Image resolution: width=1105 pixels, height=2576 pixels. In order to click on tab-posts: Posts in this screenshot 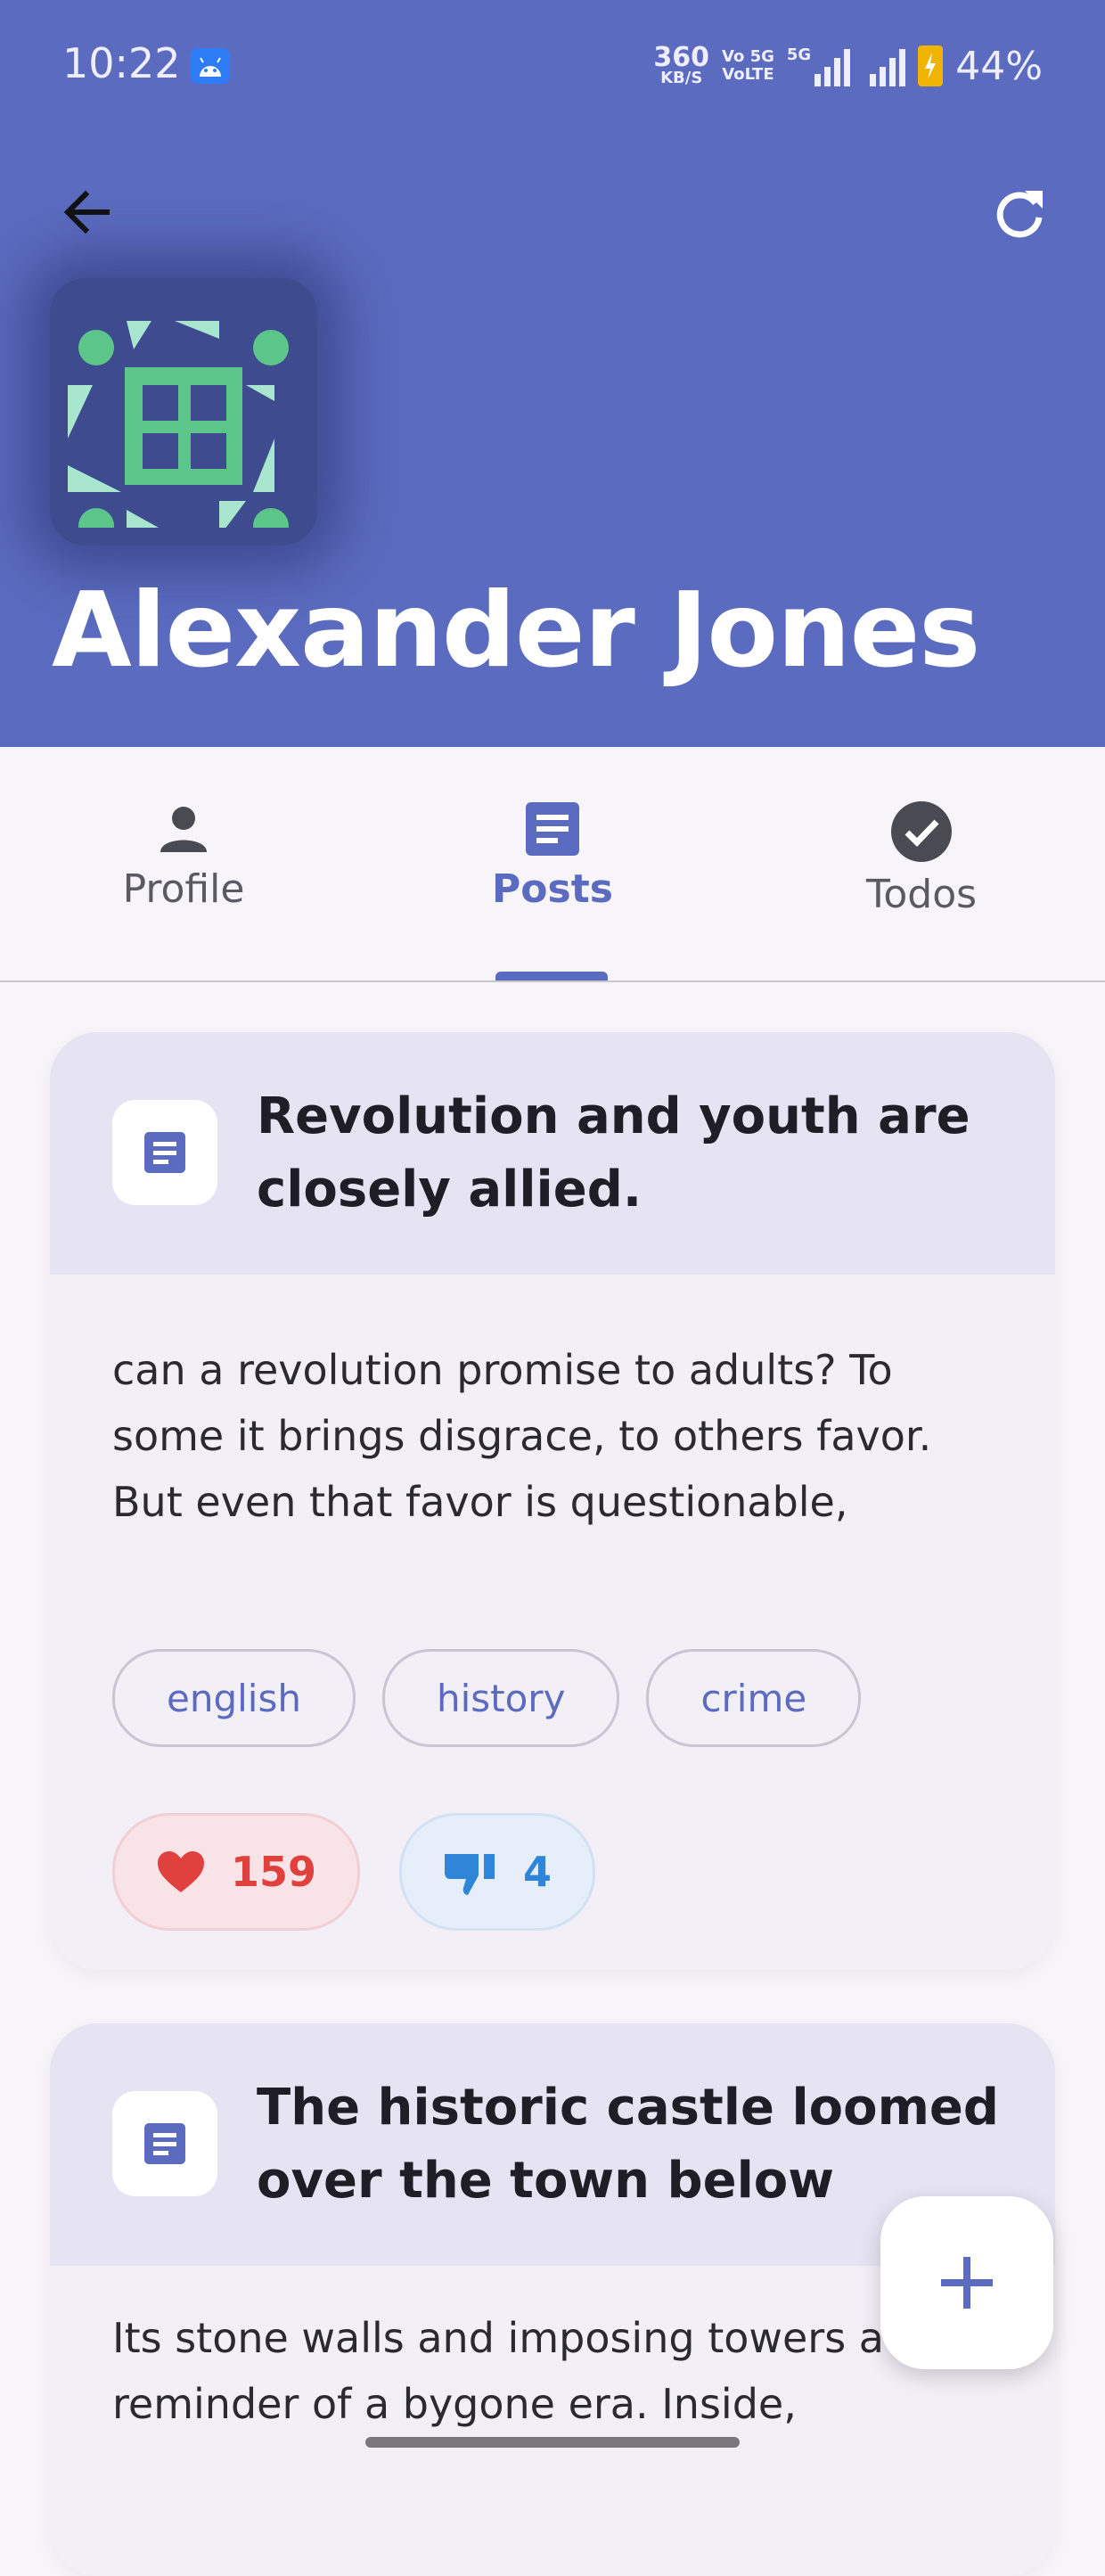, I will do `click(552, 856)`.